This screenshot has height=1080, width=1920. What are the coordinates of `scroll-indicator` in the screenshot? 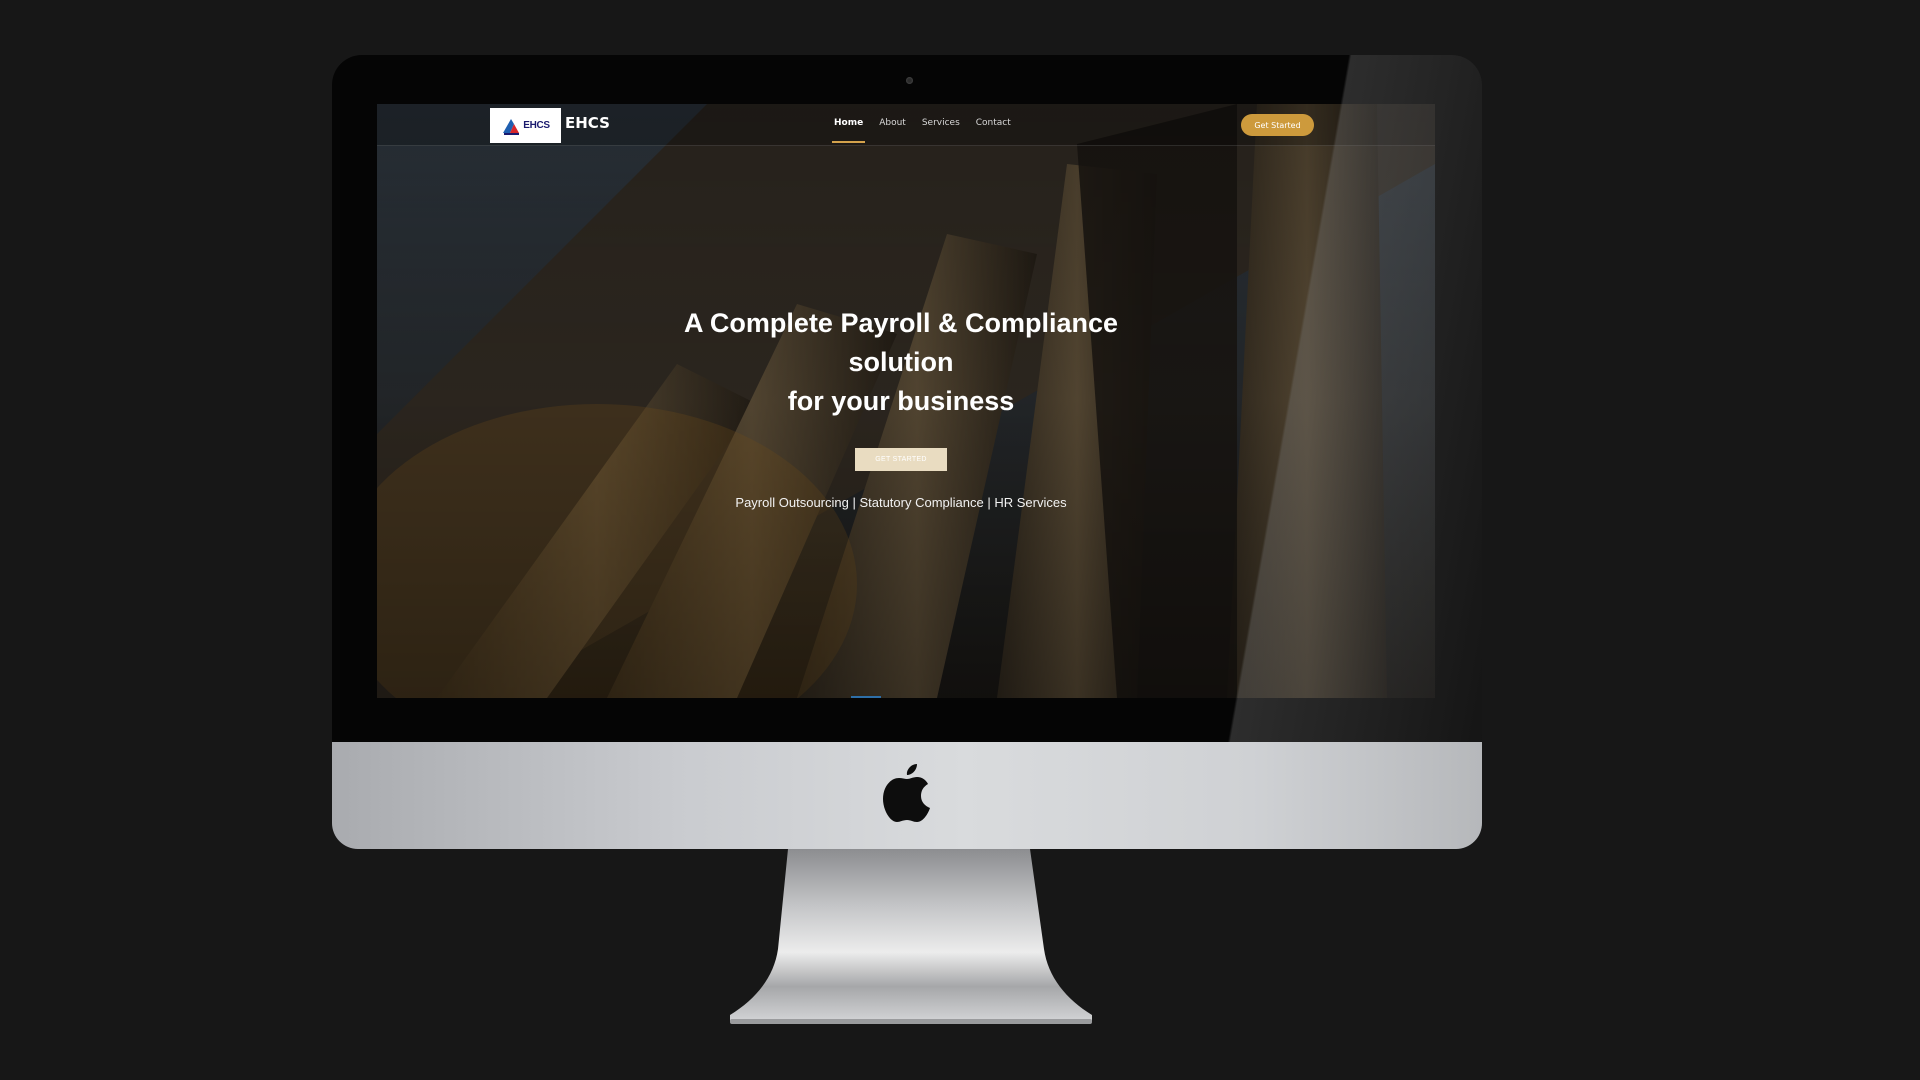 It's located at (866, 697).